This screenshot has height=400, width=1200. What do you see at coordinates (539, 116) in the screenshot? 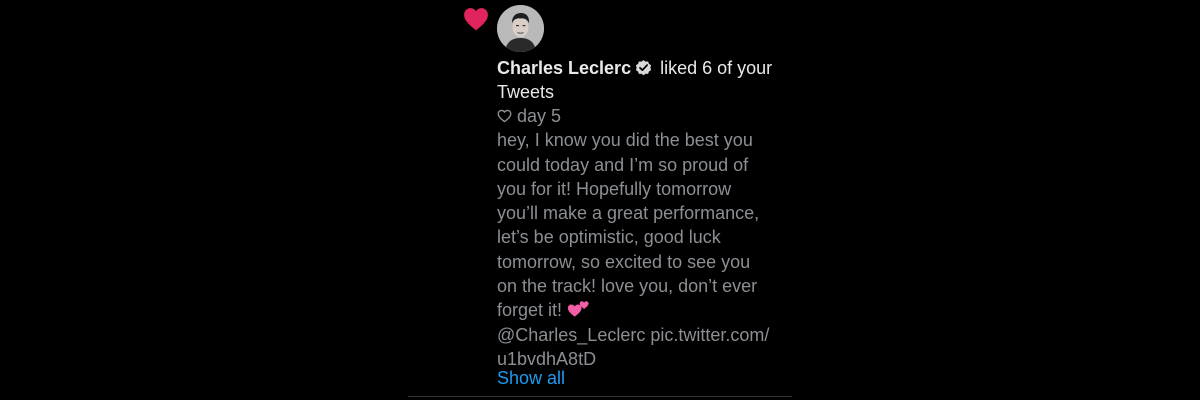
I see `tweet-title: day 5` at bounding box center [539, 116].